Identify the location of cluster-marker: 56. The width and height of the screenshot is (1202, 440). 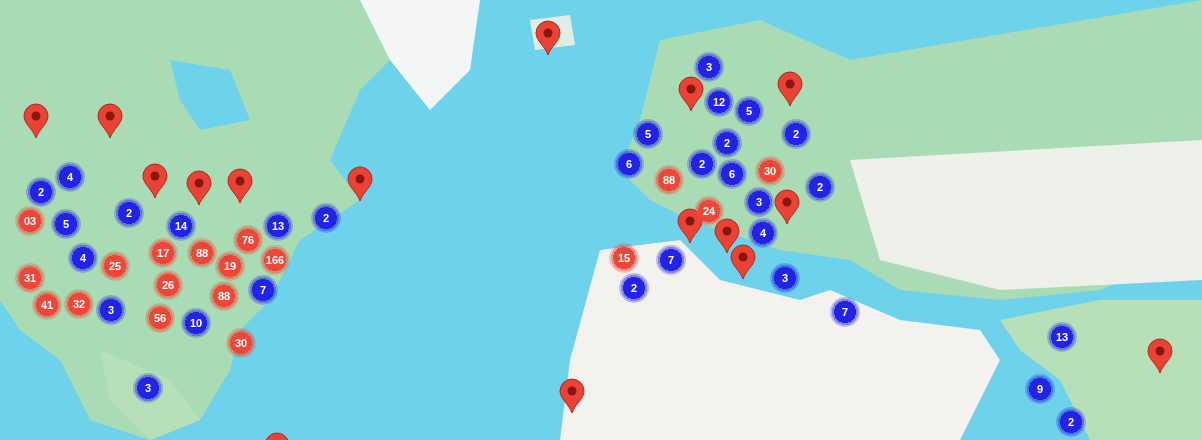
(160, 318).